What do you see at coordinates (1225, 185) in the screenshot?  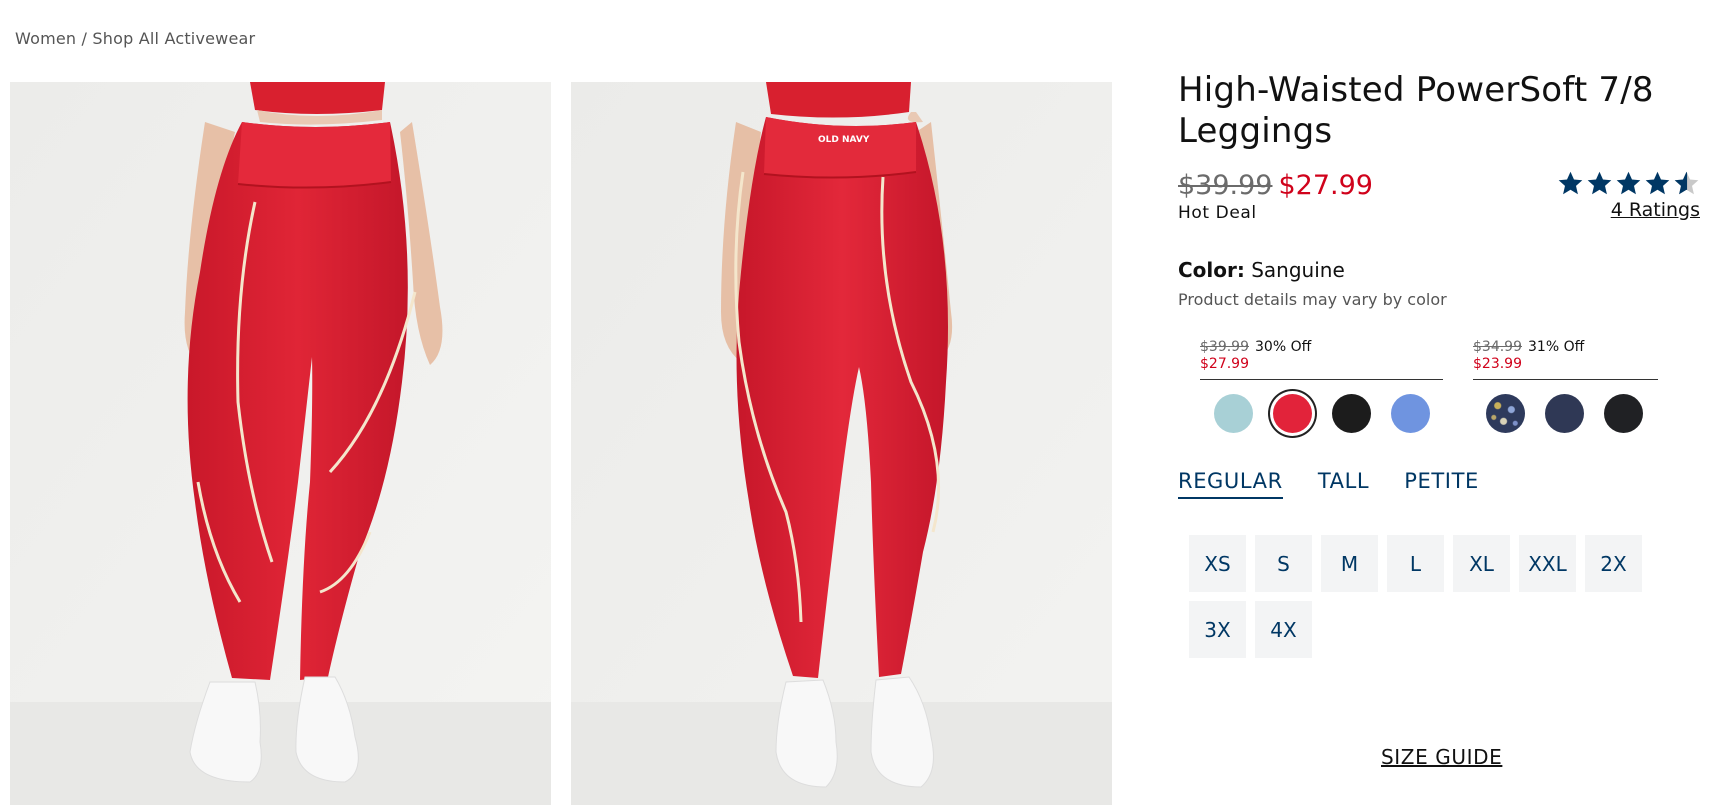 I see `original-price: $39.99` at bounding box center [1225, 185].